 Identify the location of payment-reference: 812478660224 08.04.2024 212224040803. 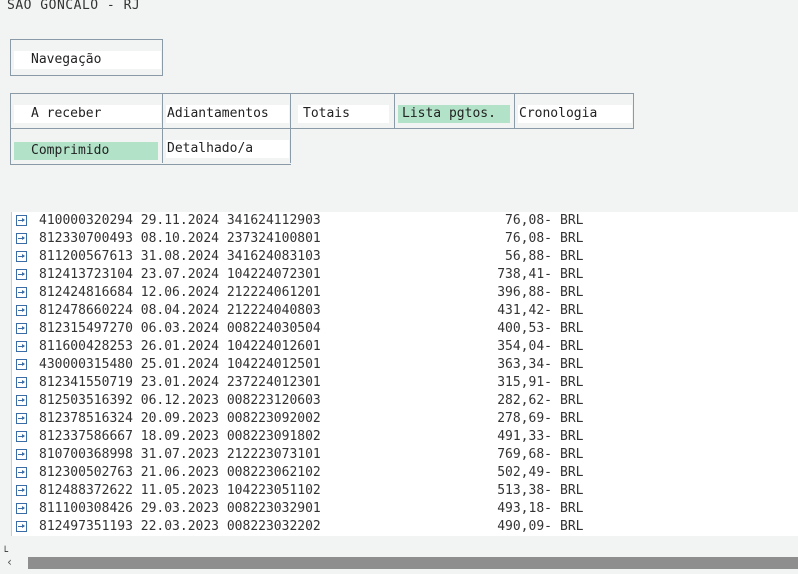
(180, 310).